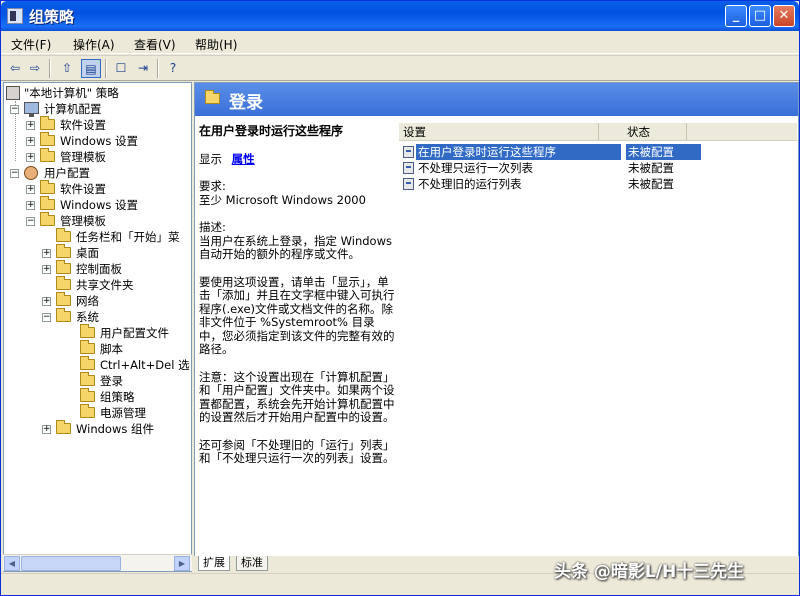 This screenshot has height=596, width=800. I want to click on display-row: 显示 属性, so click(297, 159).